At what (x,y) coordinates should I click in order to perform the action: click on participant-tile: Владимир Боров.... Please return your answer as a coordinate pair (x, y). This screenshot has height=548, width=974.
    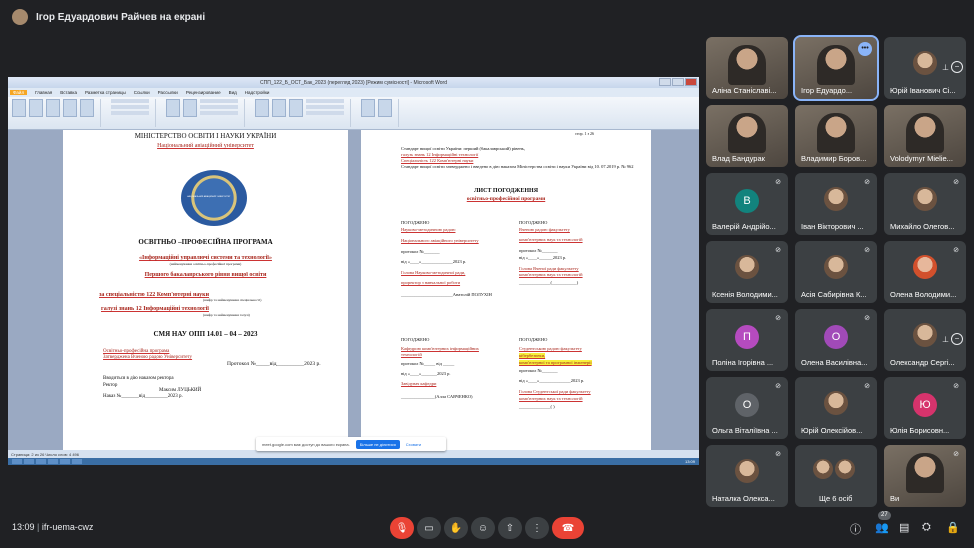
    Looking at the image, I should click on (836, 136).